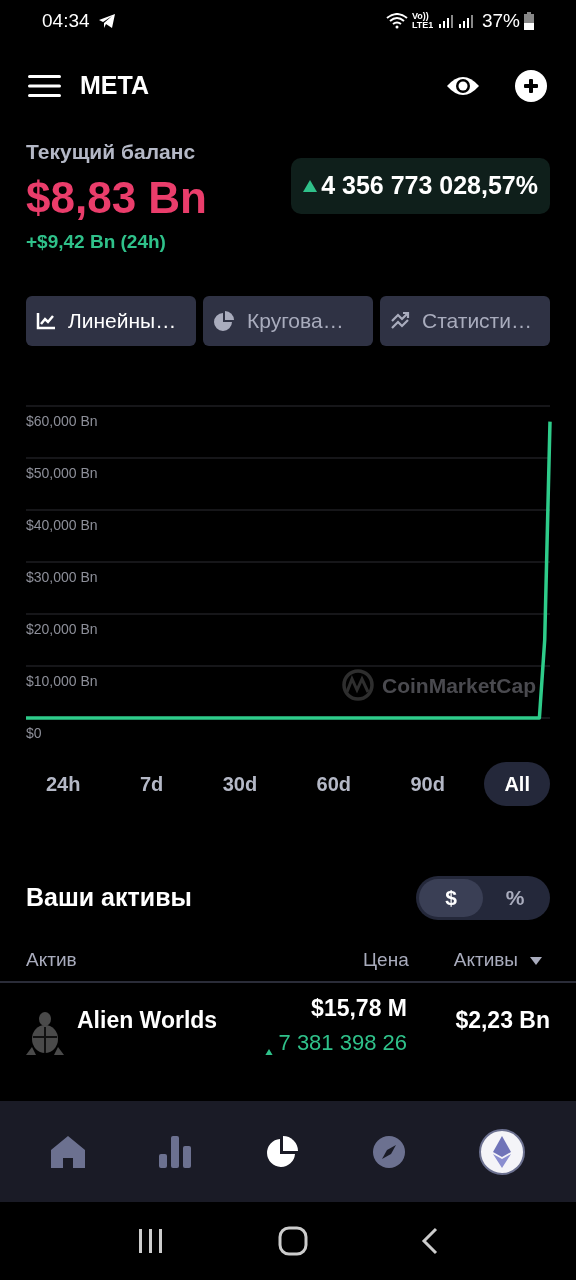 This screenshot has width=576, height=1280. Describe the element at coordinates (62, 681) in the screenshot. I see `y-axis-label: $10,000 Bn` at that location.